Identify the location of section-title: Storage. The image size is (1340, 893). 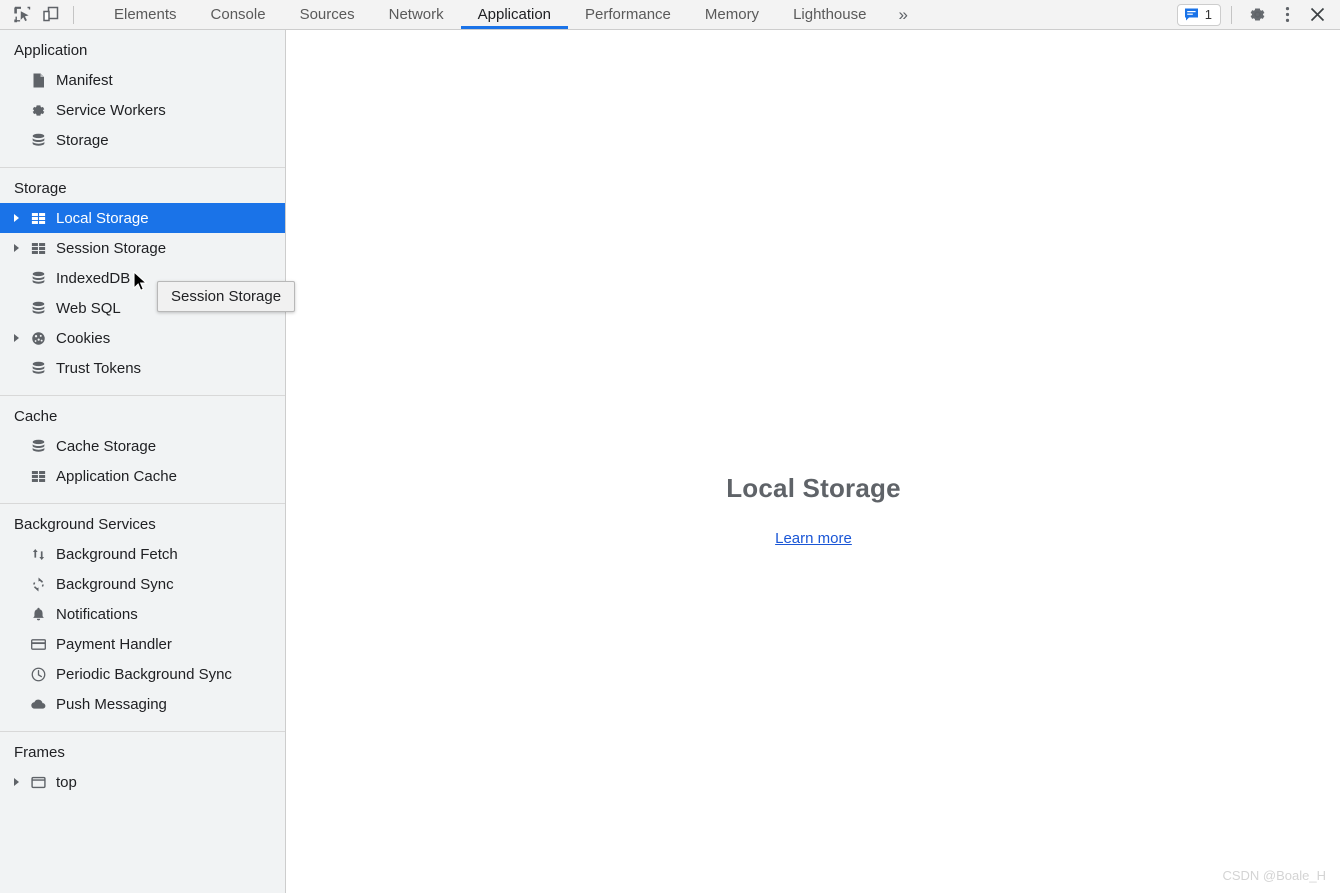
(40, 188).